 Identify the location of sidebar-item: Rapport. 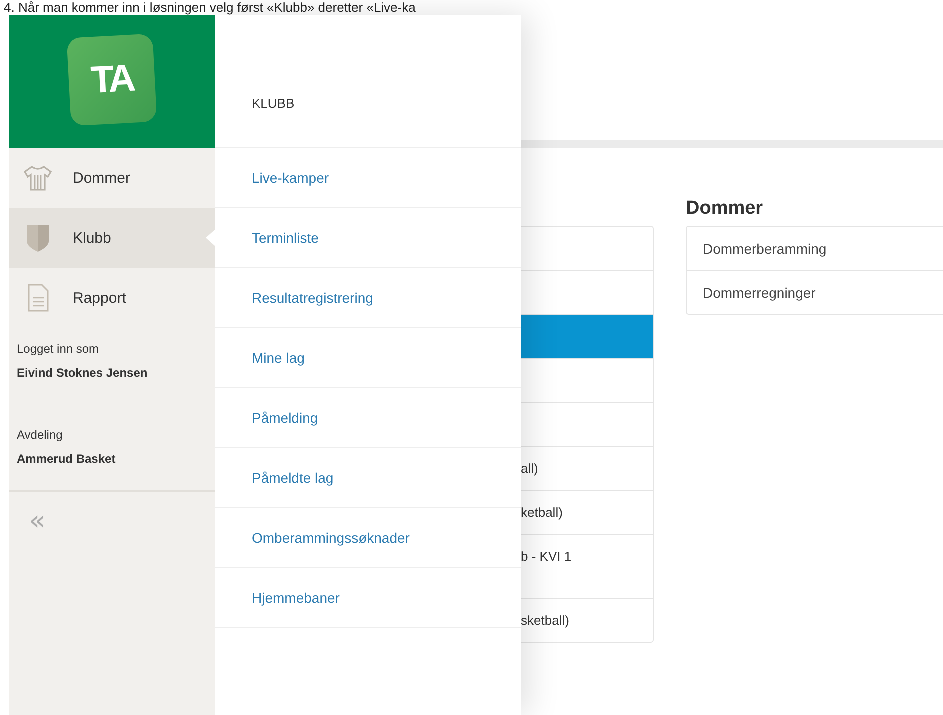
(112, 298).